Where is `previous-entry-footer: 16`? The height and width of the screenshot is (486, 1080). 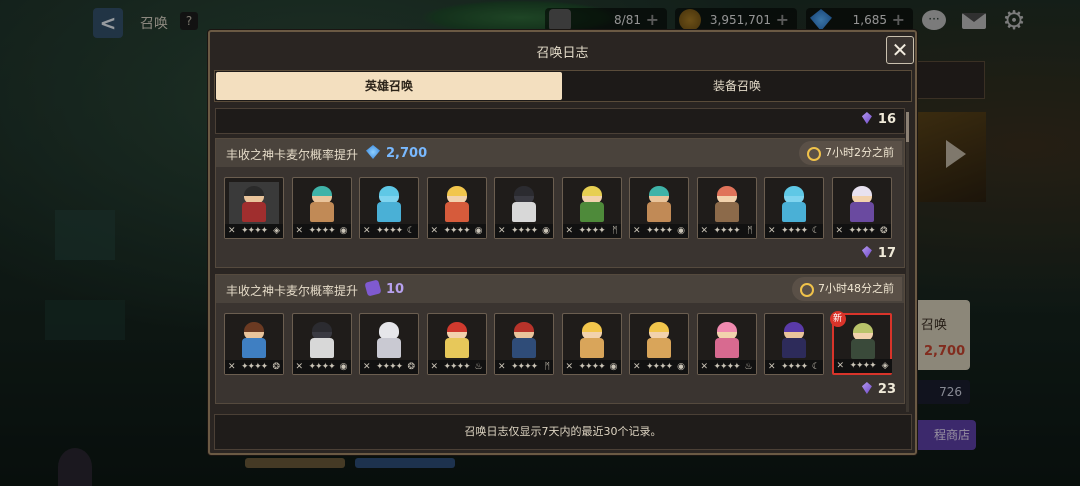 previous-entry-footer: 16 is located at coordinates (560, 121).